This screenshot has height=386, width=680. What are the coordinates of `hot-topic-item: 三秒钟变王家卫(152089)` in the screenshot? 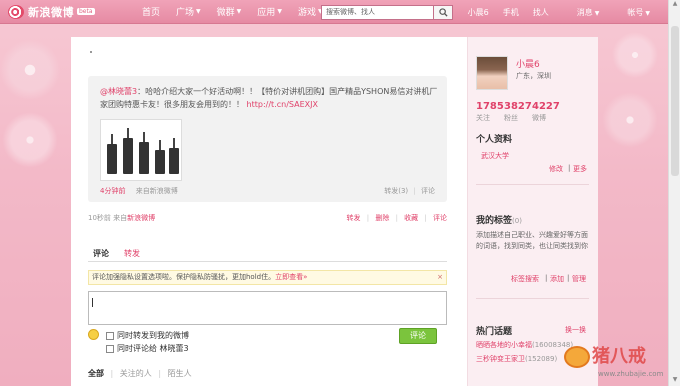 It's located at (516, 359).